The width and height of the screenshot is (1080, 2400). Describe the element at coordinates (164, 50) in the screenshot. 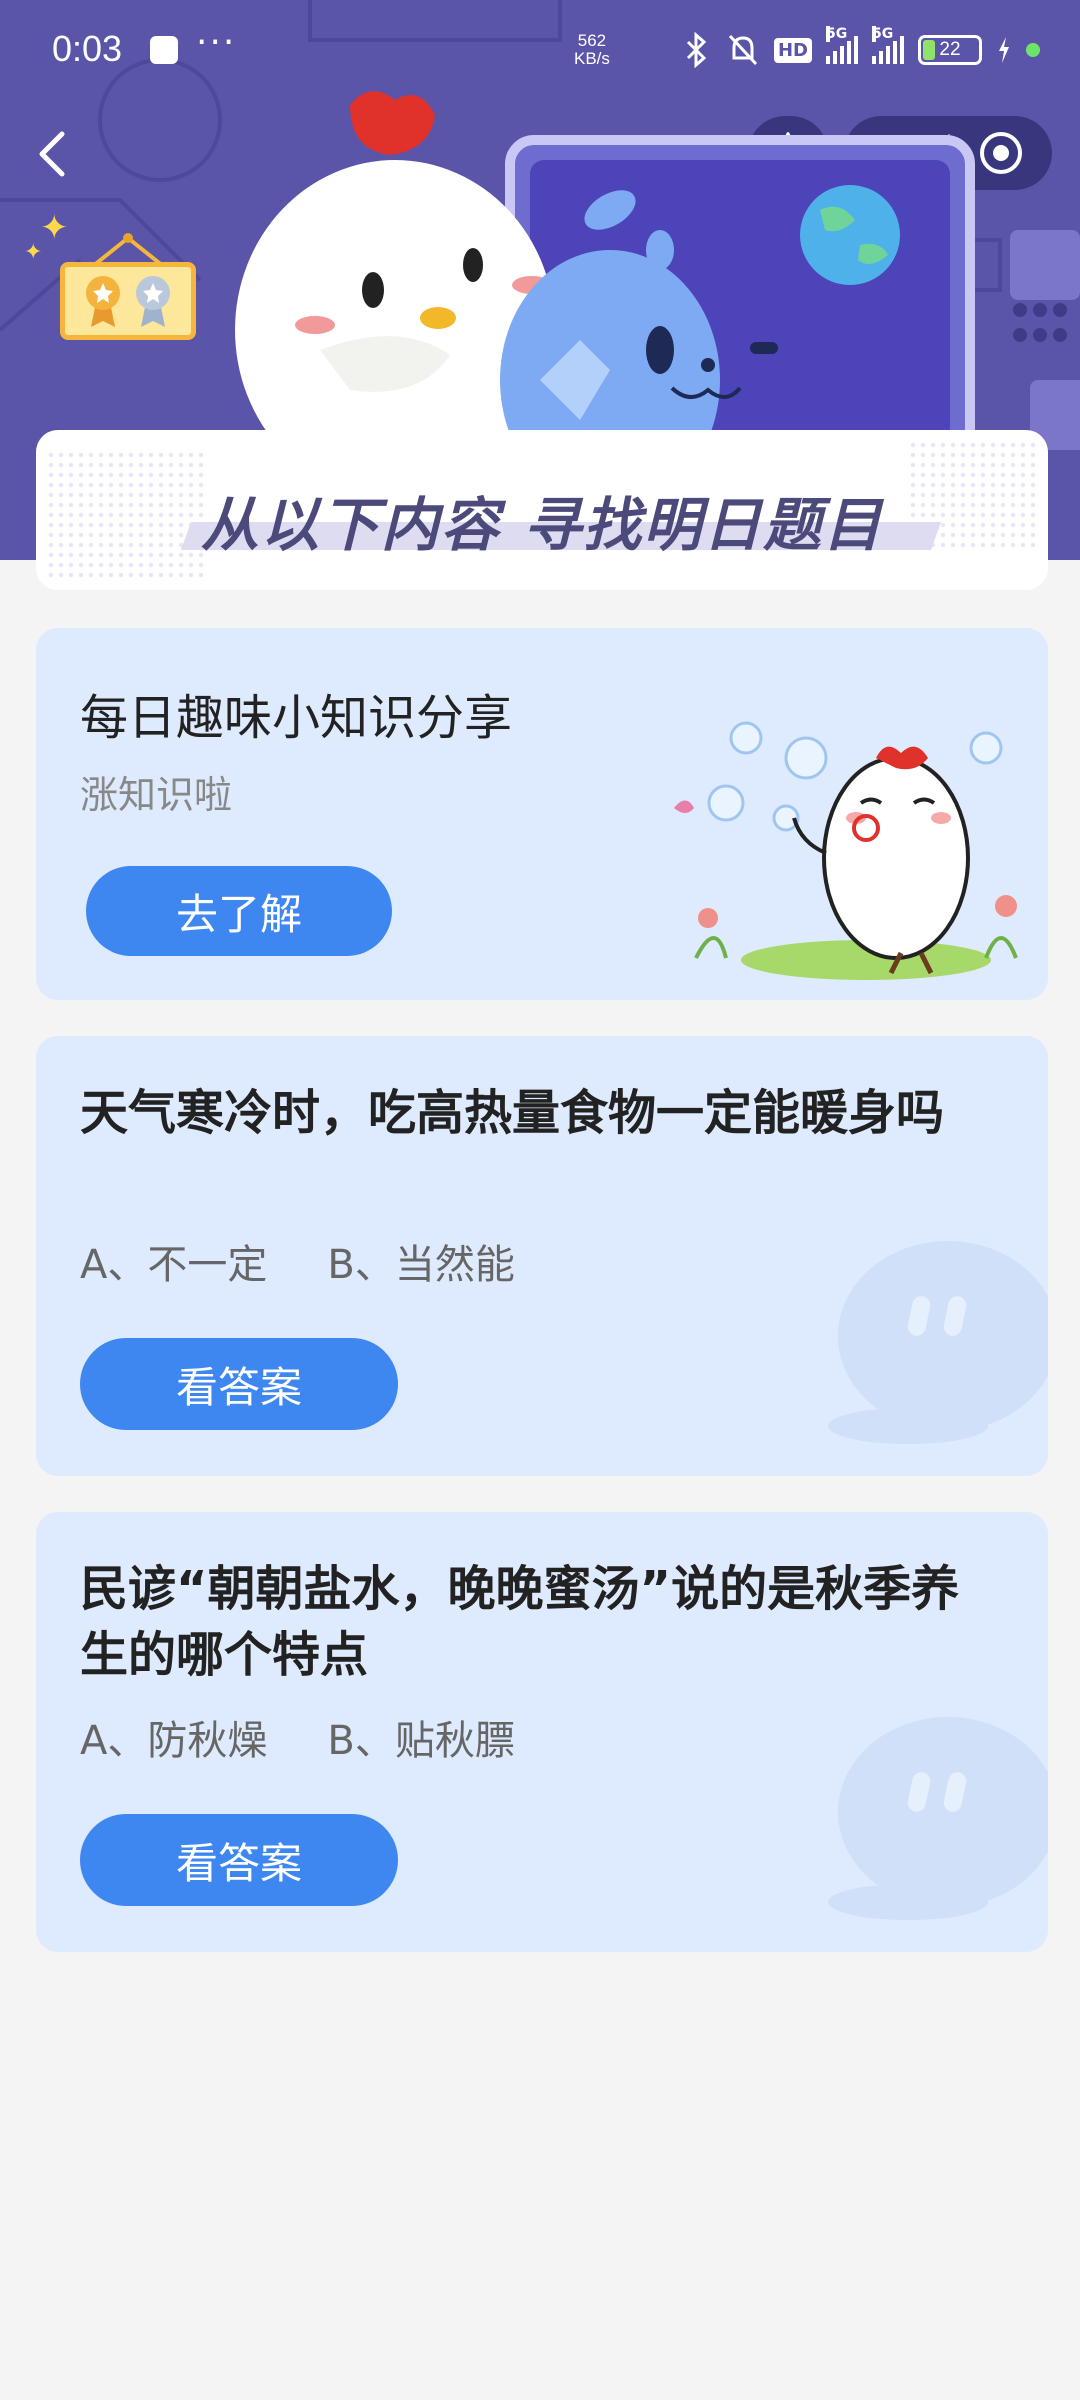

I see `qq-notification-icon` at that location.